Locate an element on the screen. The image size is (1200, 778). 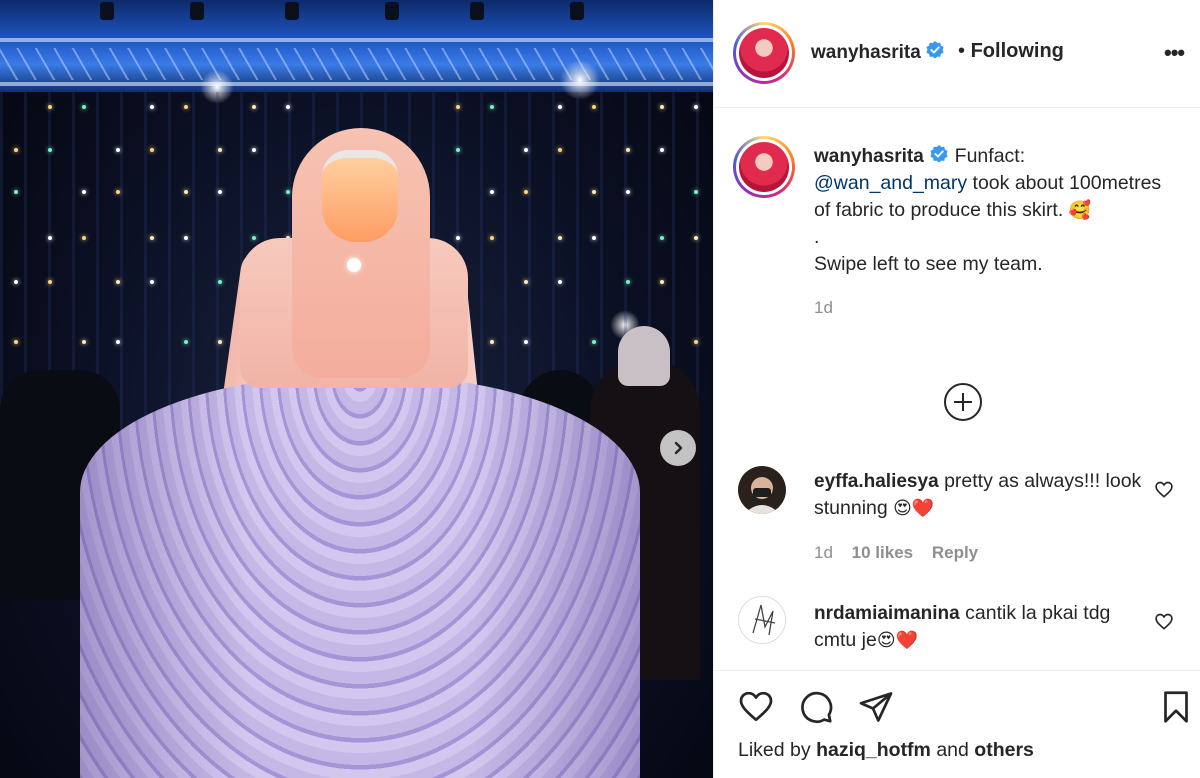
caption-mention-link: @wan_and_mary is located at coordinates (890, 183).